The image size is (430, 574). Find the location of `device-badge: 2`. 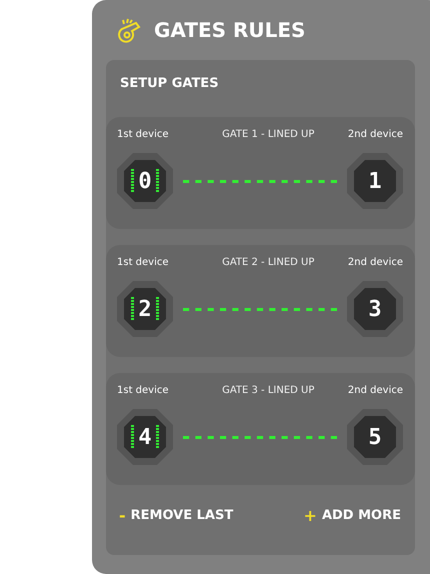

device-badge: 2 is located at coordinates (145, 309).